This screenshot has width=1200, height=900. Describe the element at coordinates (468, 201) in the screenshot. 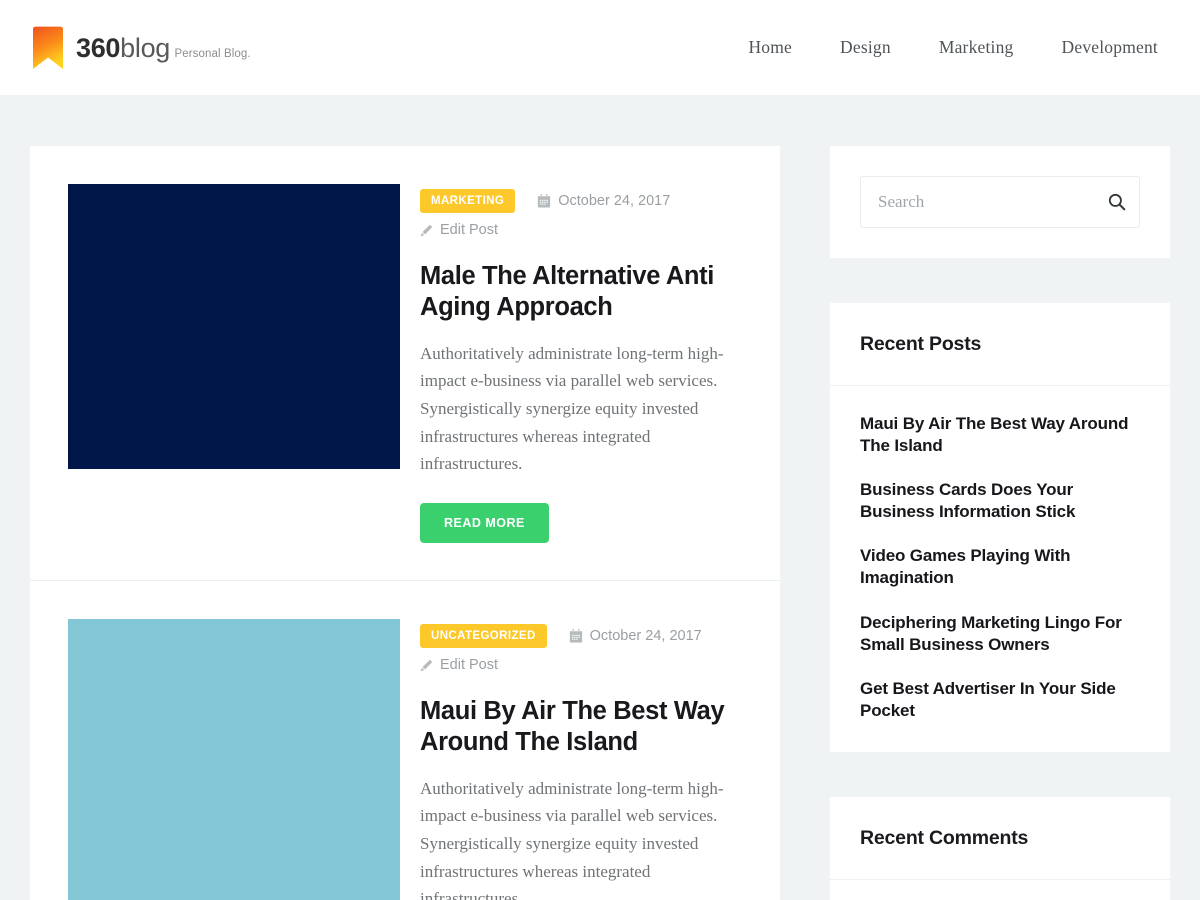

I see `category-badge: MARKETING` at that location.